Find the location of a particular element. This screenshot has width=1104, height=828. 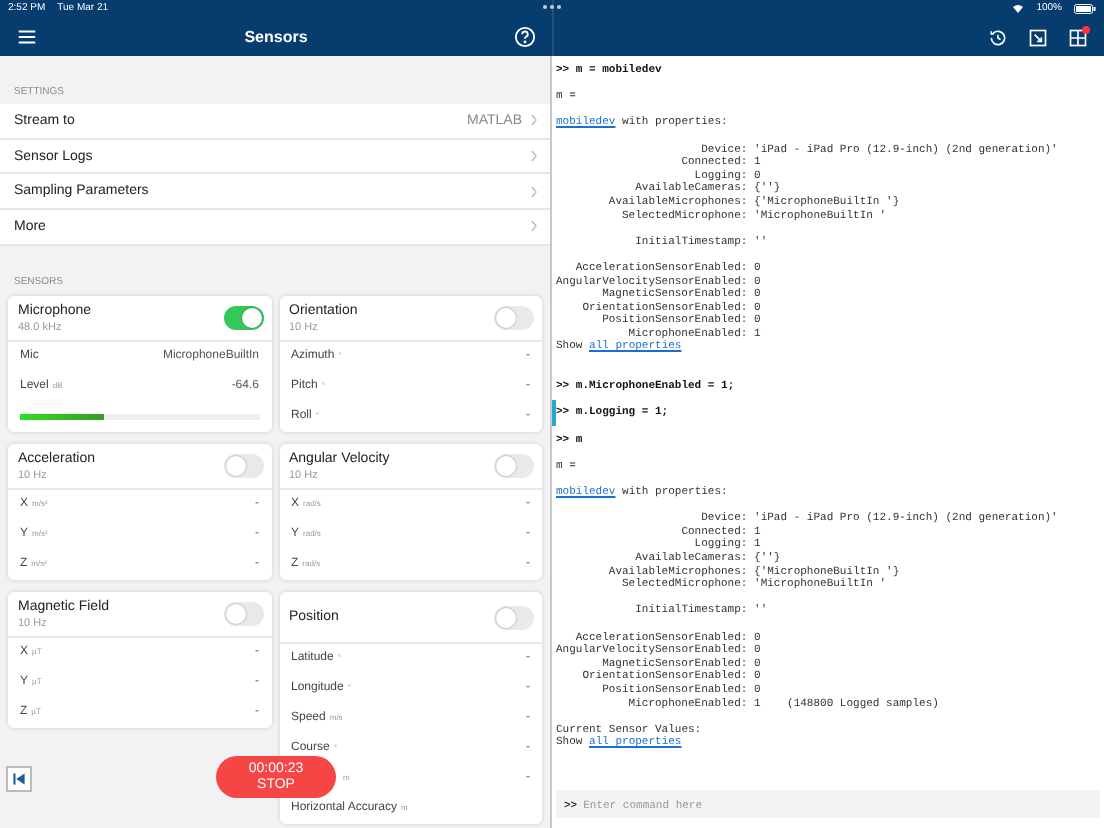

history-icon is located at coordinates (998, 37).